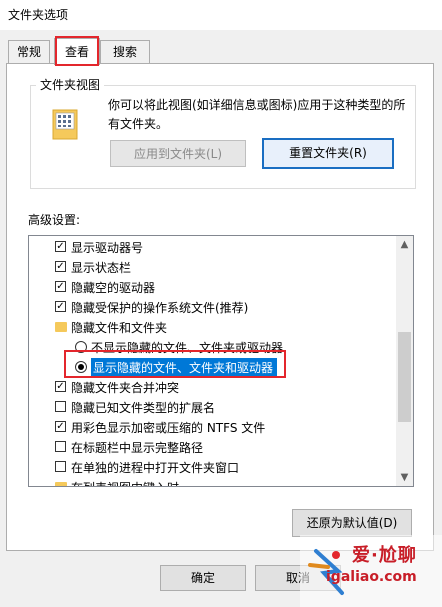  I want to click on restore-defaults-button: 还原为默认值(D), so click(352, 523).